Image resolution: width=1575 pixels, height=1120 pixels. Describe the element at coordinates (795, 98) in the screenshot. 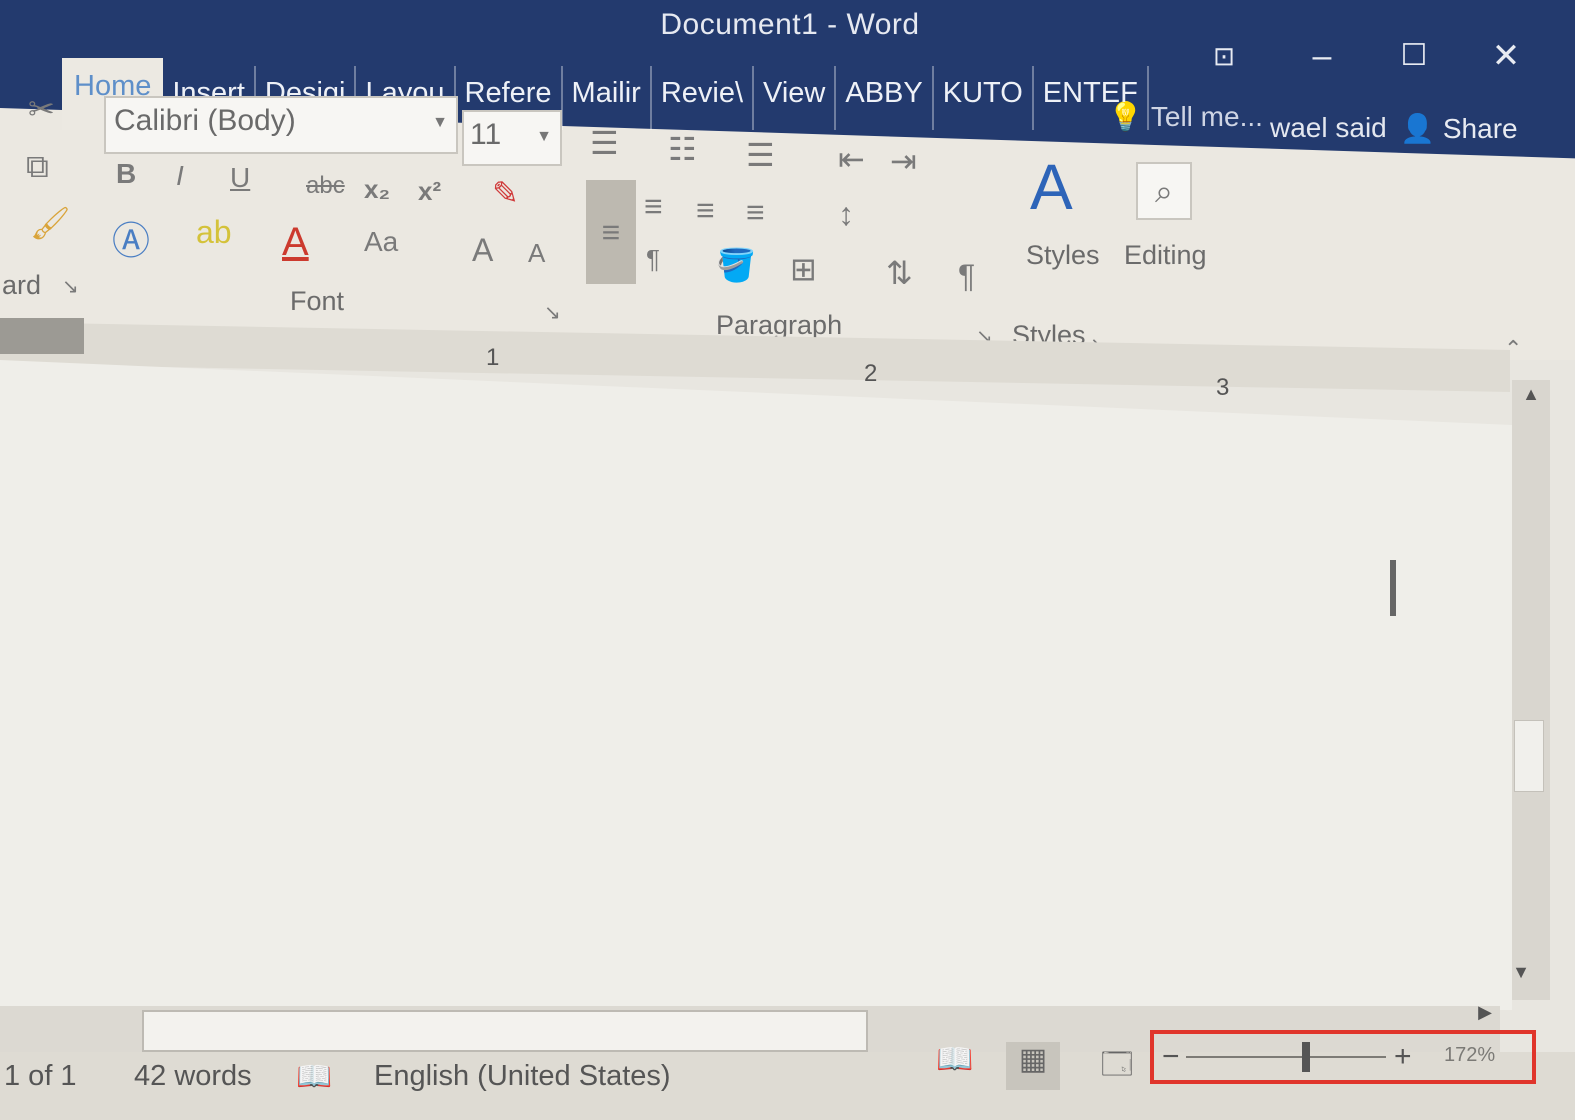

I see `tab-view: View` at that location.